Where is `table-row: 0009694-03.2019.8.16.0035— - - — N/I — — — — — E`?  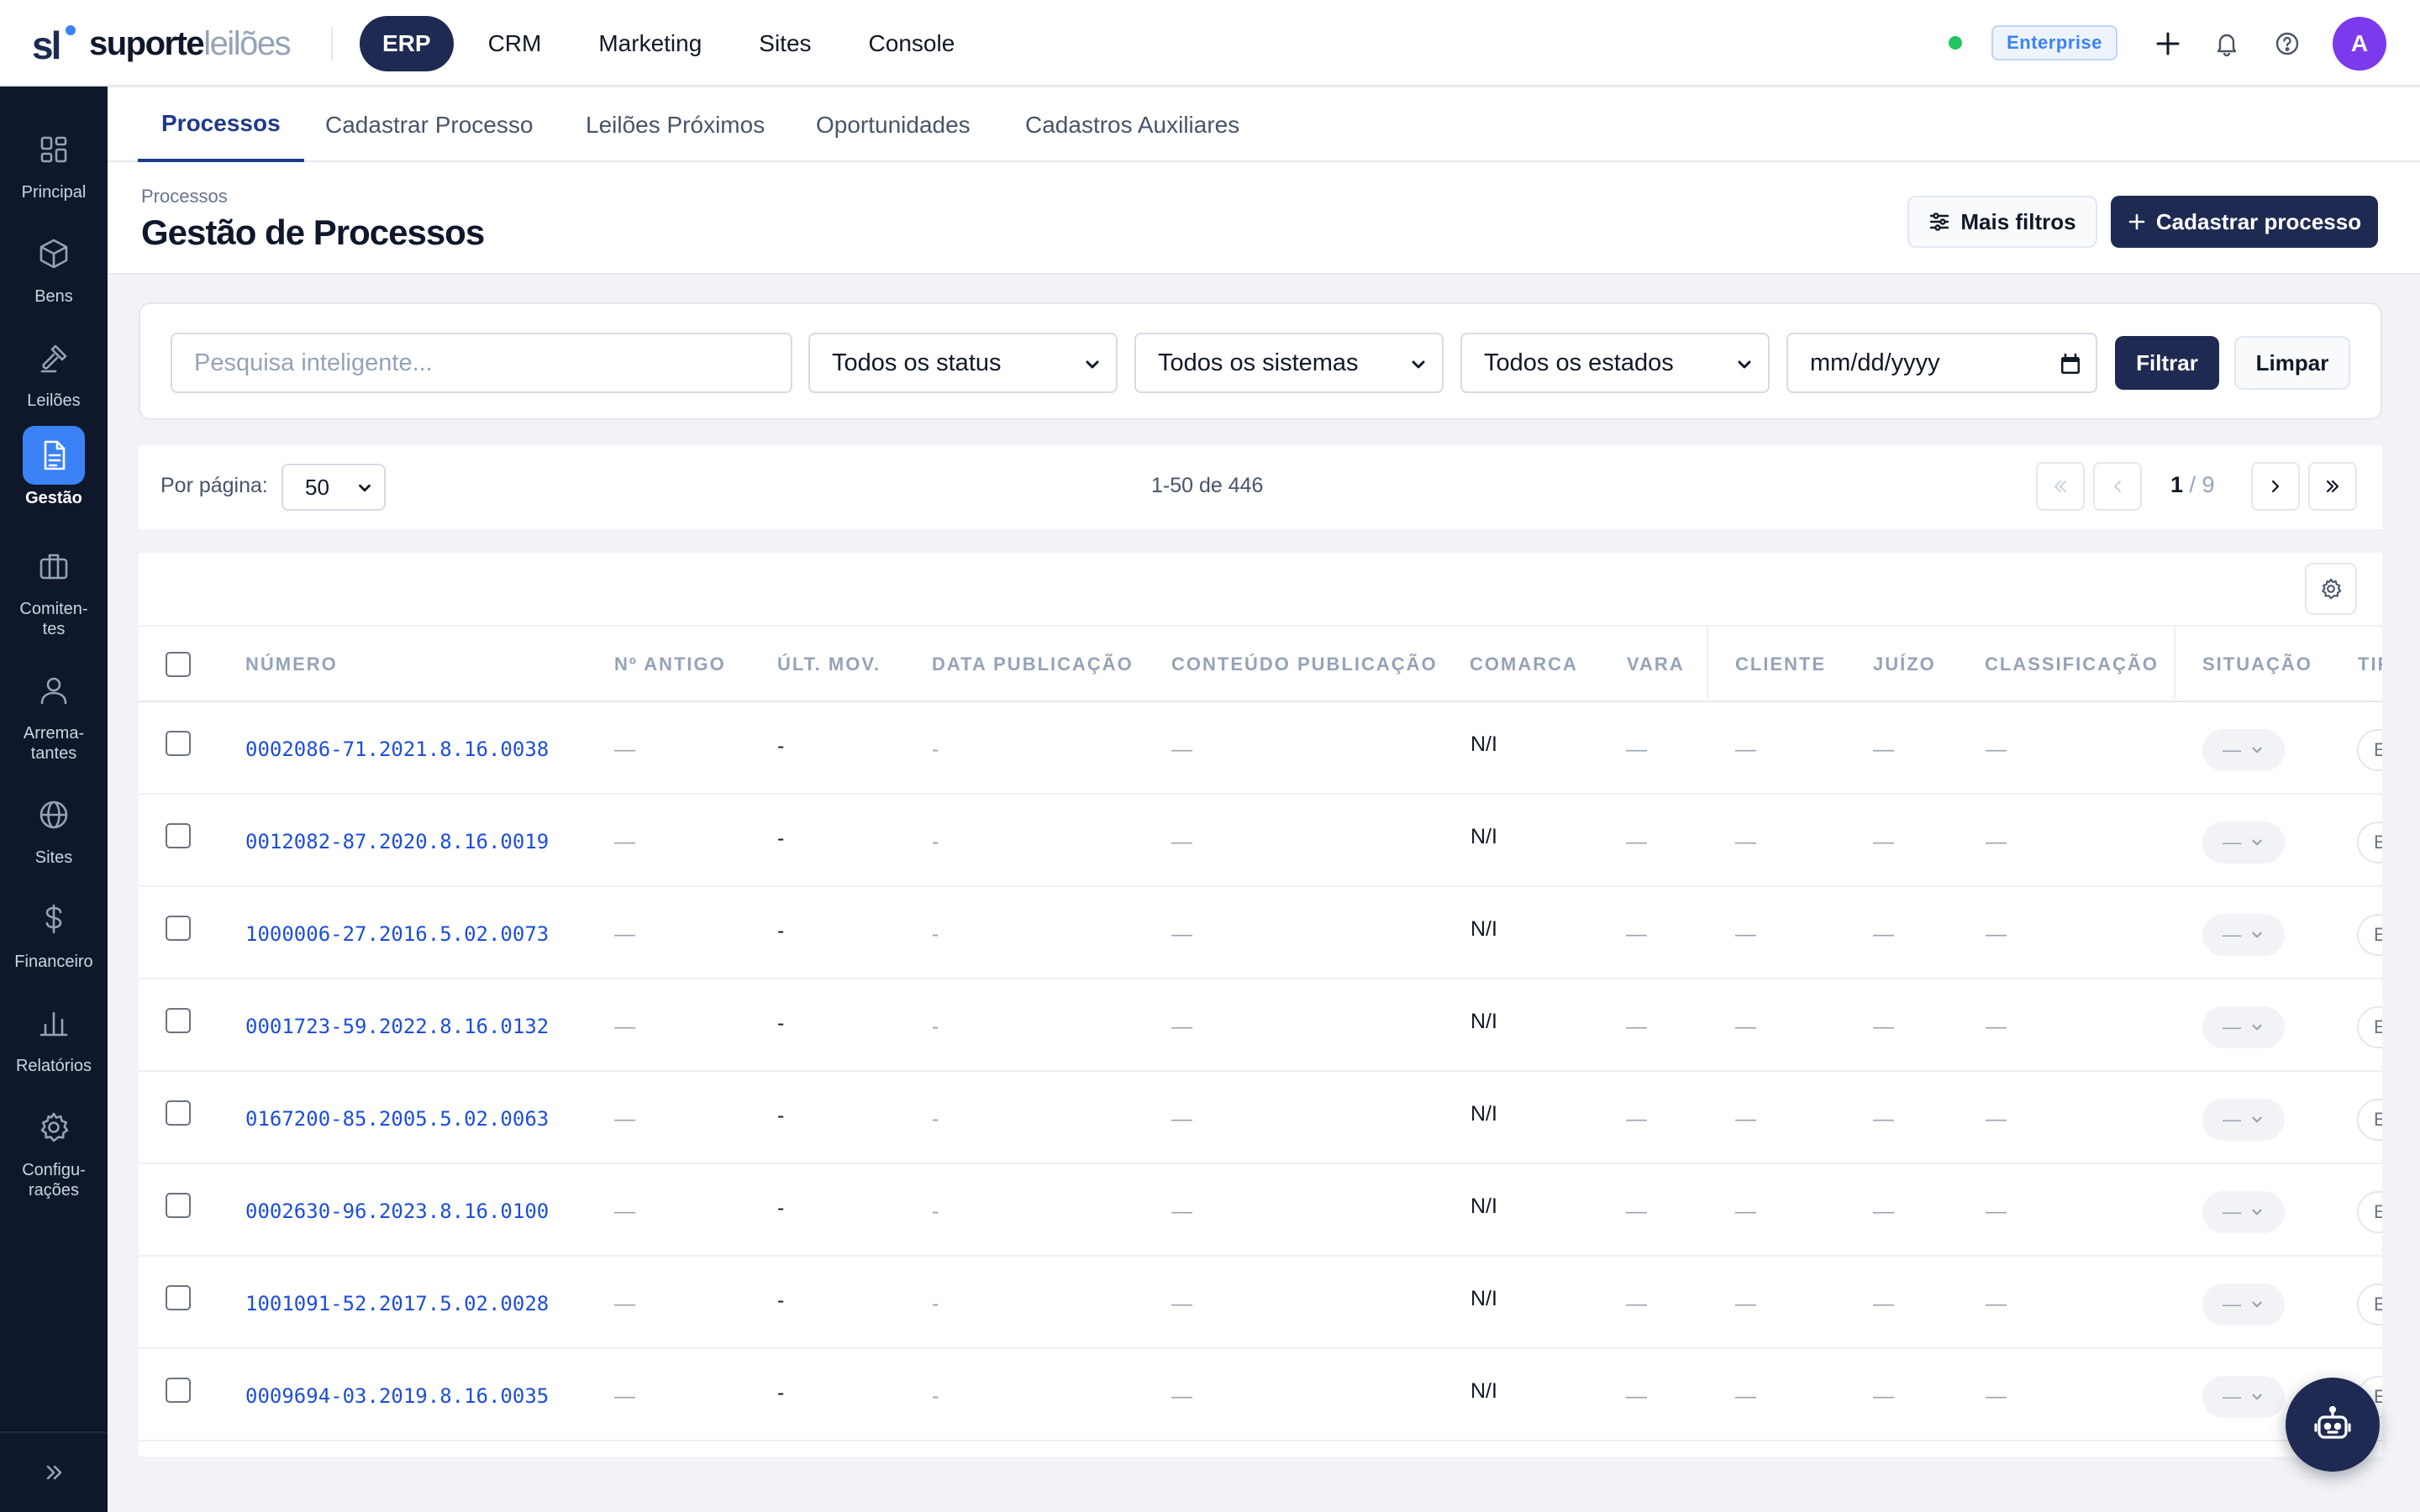 table-row: 0009694-03.2019.8.16.0035— - - — N/I — — — — — E is located at coordinates (1260, 1395).